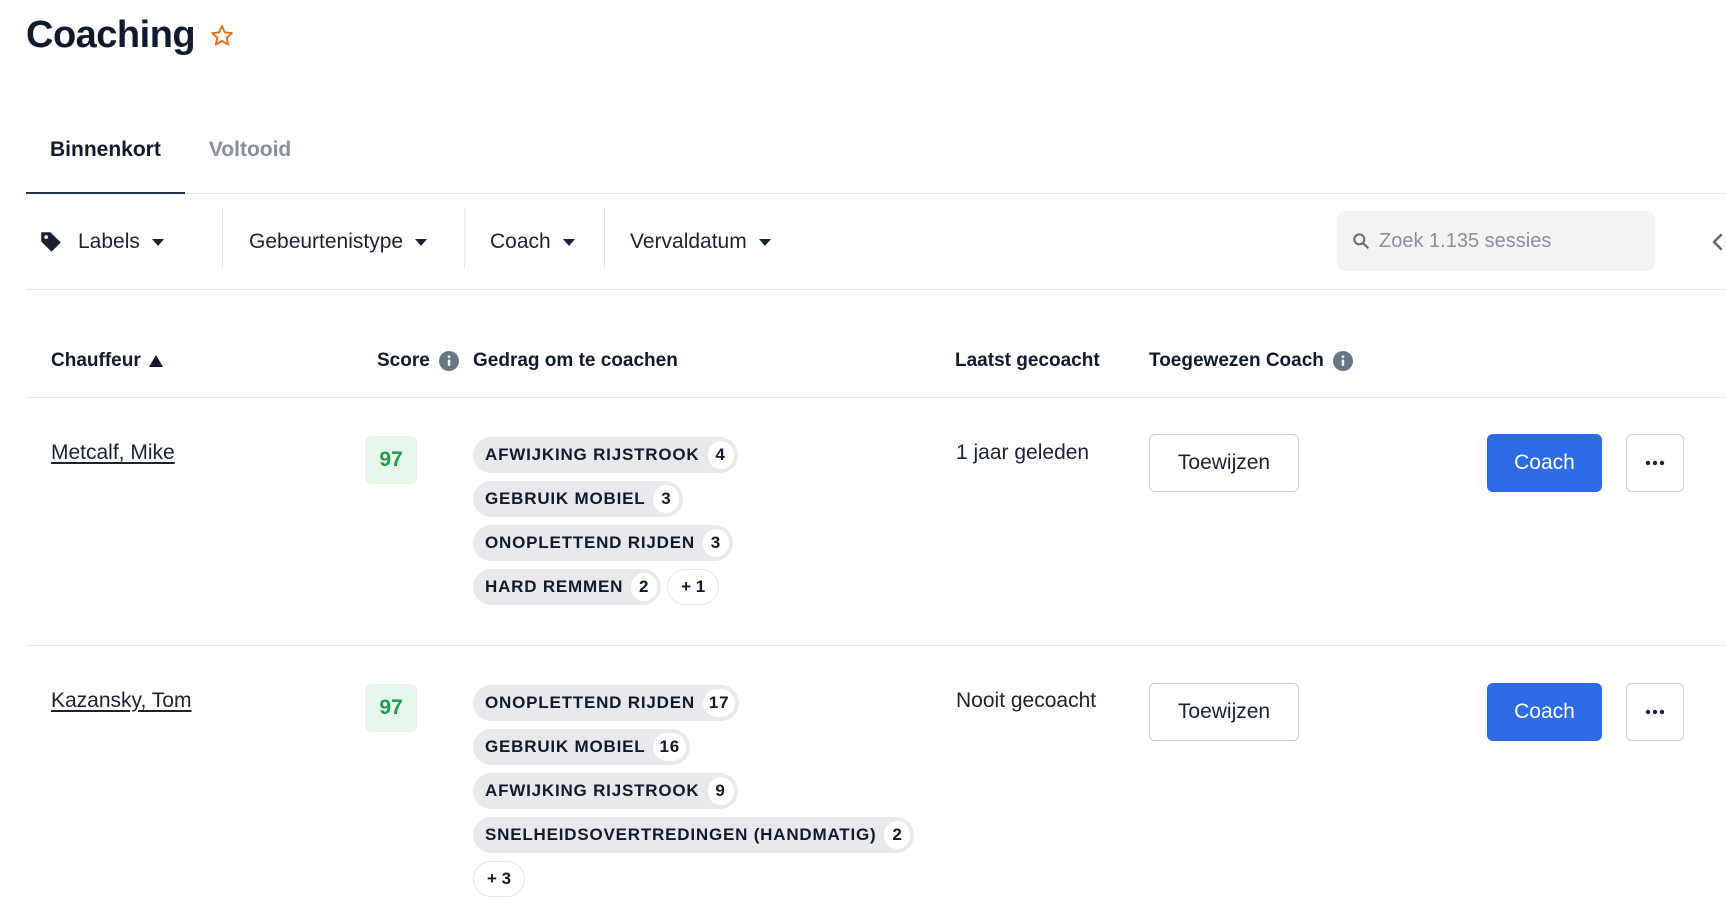 The height and width of the screenshot is (904, 1726). I want to click on search-icon, so click(1361, 241).